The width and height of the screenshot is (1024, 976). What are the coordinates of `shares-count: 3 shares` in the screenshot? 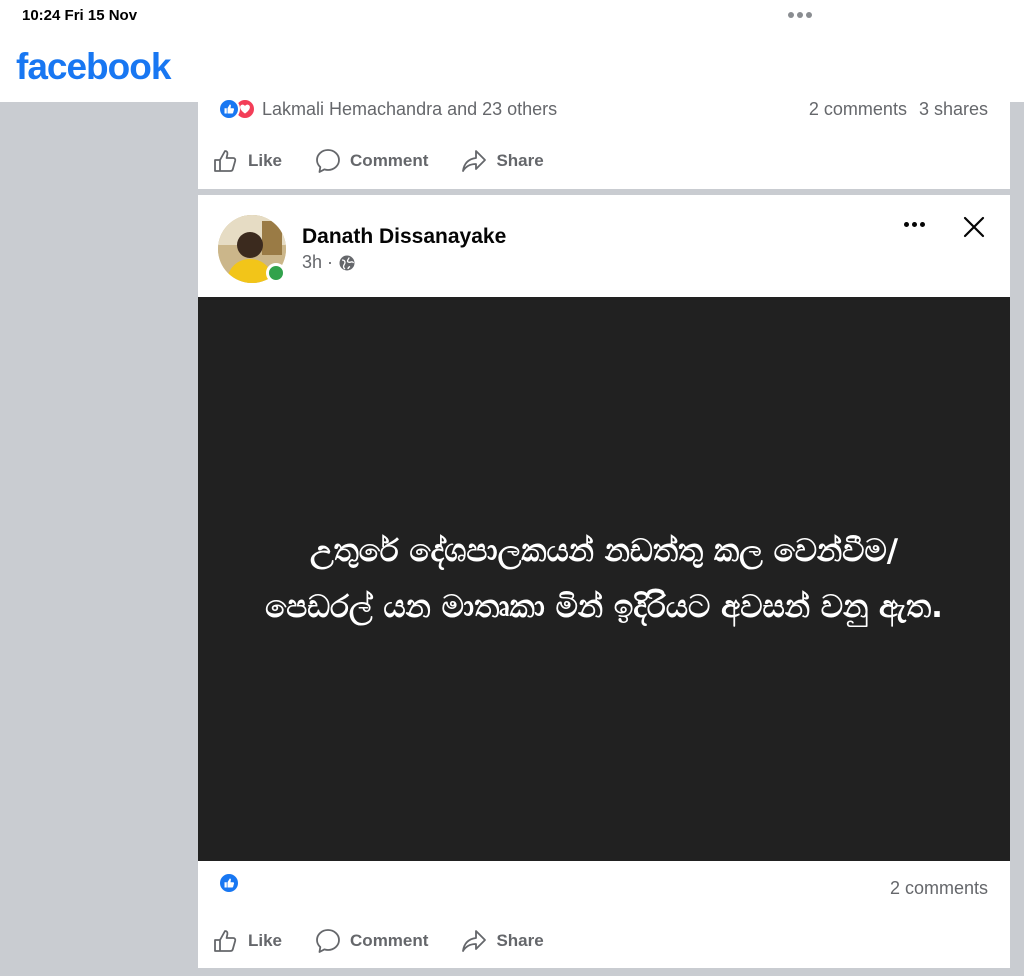 It's located at (953, 109).